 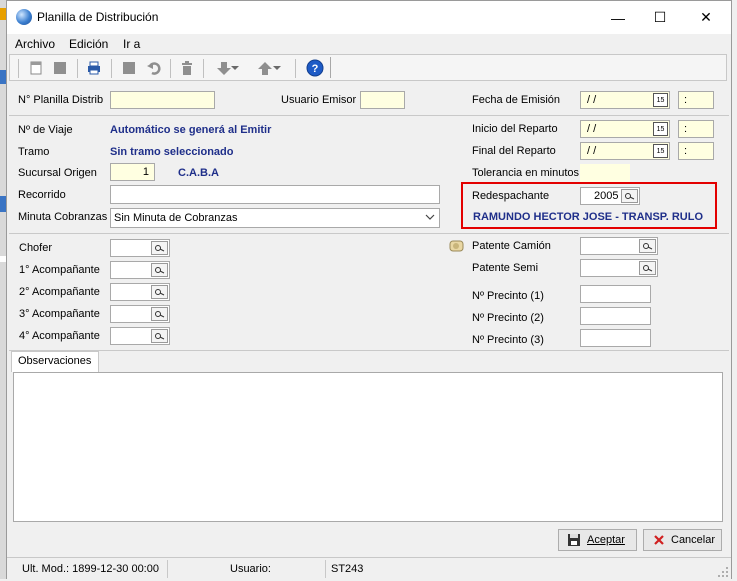 What do you see at coordinates (430, 218) in the screenshot?
I see `chevron-down-icon` at bounding box center [430, 218].